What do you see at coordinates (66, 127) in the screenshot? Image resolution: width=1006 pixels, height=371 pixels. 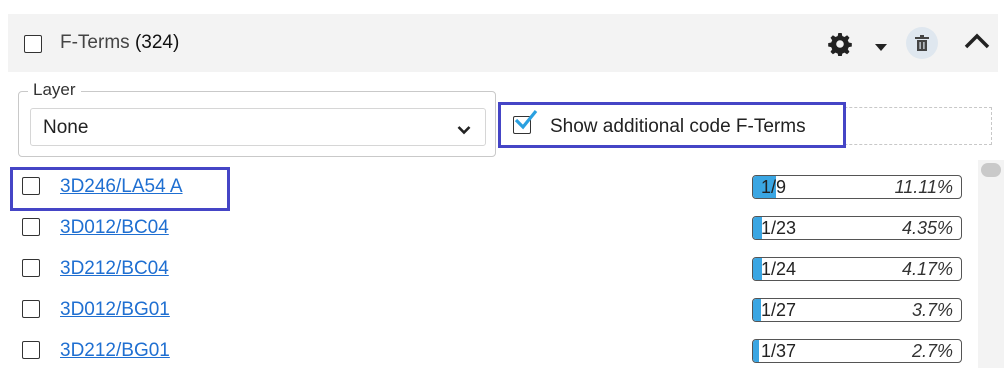 I see `layer-selected-value: None` at bounding box center [66, 127].